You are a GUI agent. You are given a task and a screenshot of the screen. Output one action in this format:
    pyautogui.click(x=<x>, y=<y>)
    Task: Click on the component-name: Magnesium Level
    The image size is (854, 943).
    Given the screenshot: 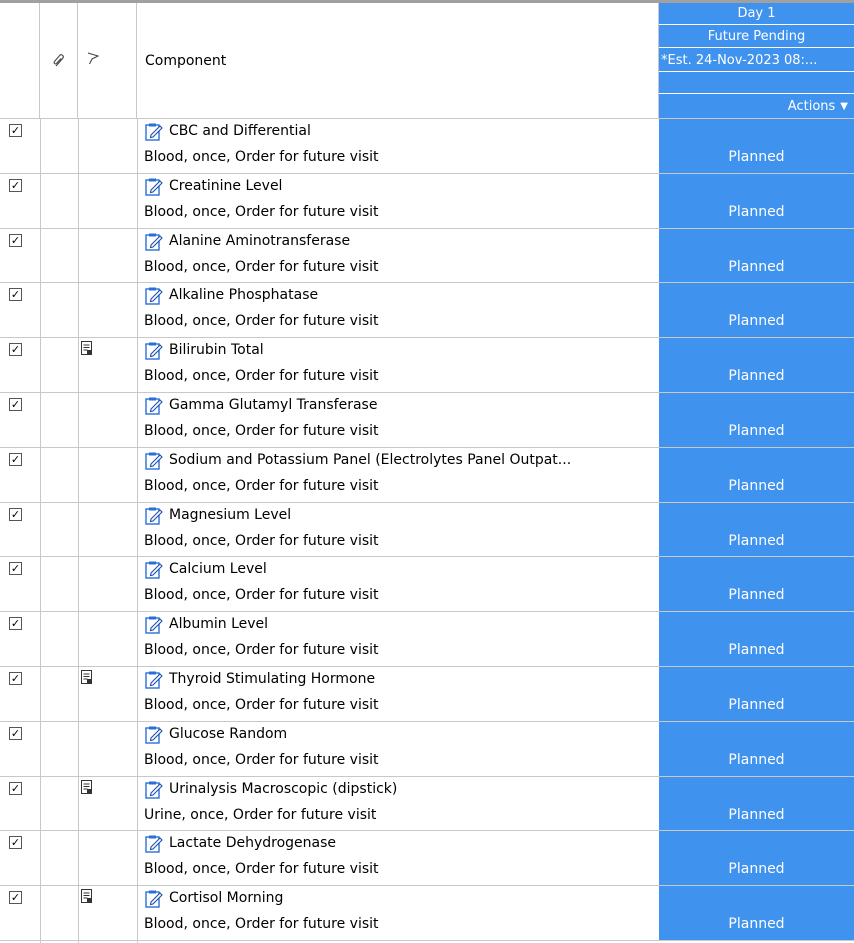 What is the action you would take?
    pyautogui.click(x=230, y=515)
    